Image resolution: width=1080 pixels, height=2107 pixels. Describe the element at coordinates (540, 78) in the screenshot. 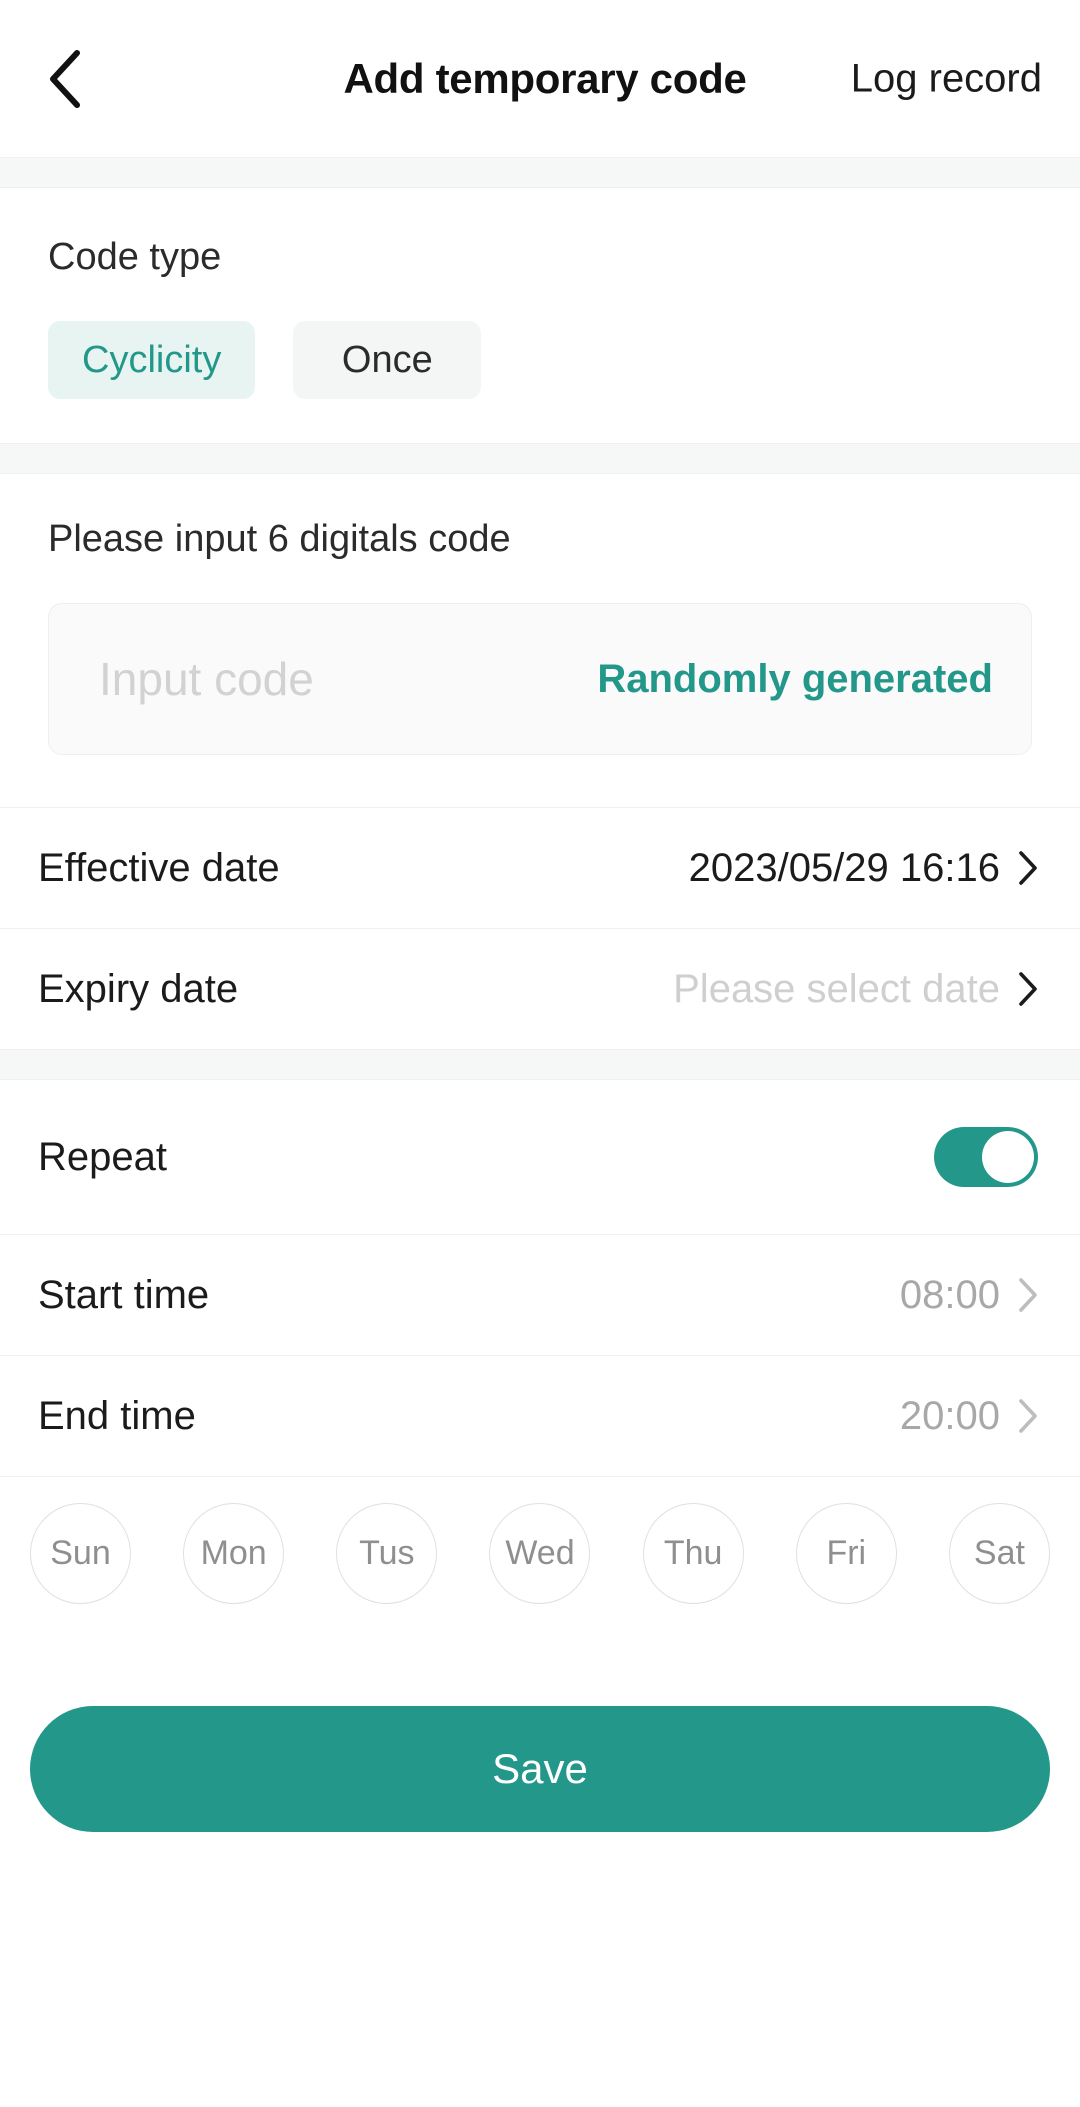

I see `navigation-bar: Add temporary code Log record` at that location.